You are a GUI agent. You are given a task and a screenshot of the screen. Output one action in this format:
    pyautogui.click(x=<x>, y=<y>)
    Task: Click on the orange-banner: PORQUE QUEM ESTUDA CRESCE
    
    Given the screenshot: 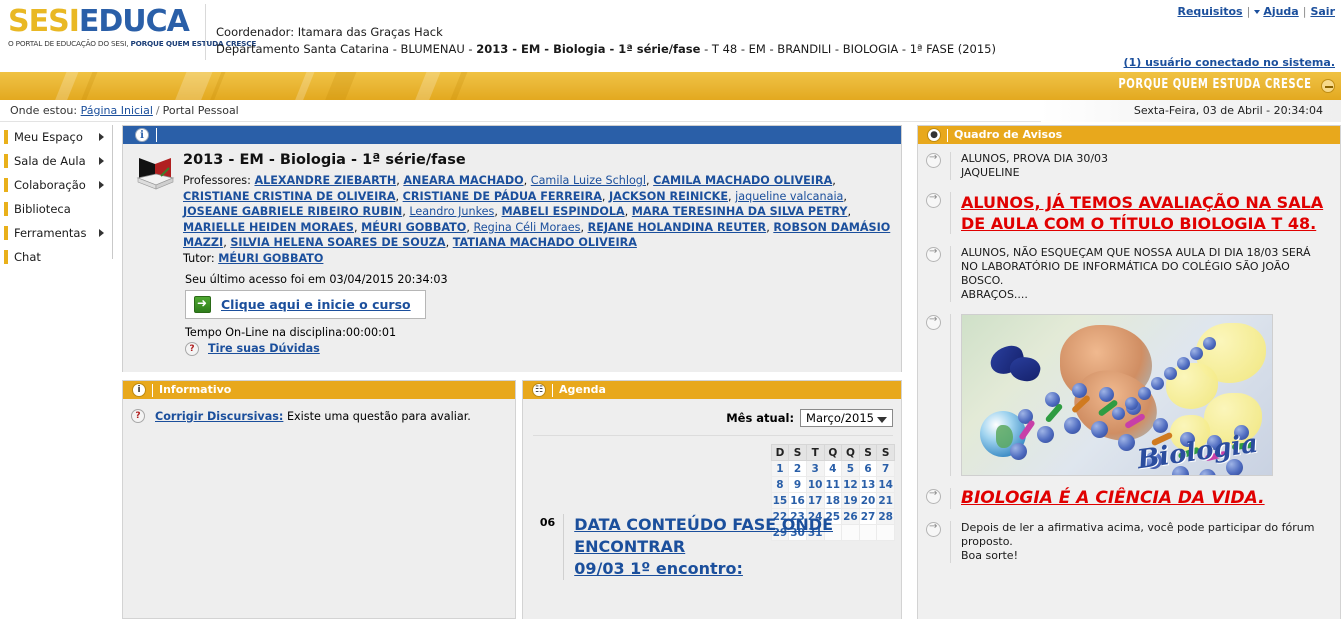 What is the action you would take?
    pyautogui.click(x=670, y=86)
    